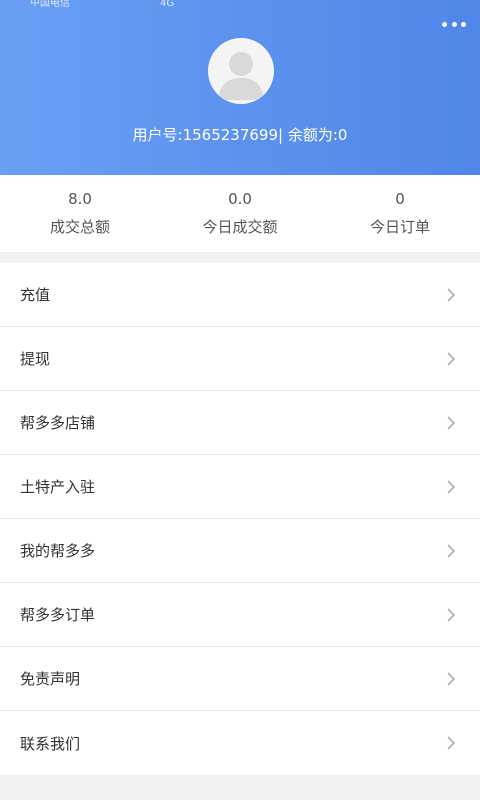  Describe the element at coordinates (80, 213) in the screenshot. I see `stat-total-volume: 8.0 成交总额` at that location.